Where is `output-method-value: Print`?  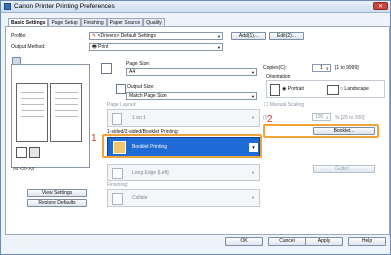
output-method-value: Print is located at coordinates (103, 47).